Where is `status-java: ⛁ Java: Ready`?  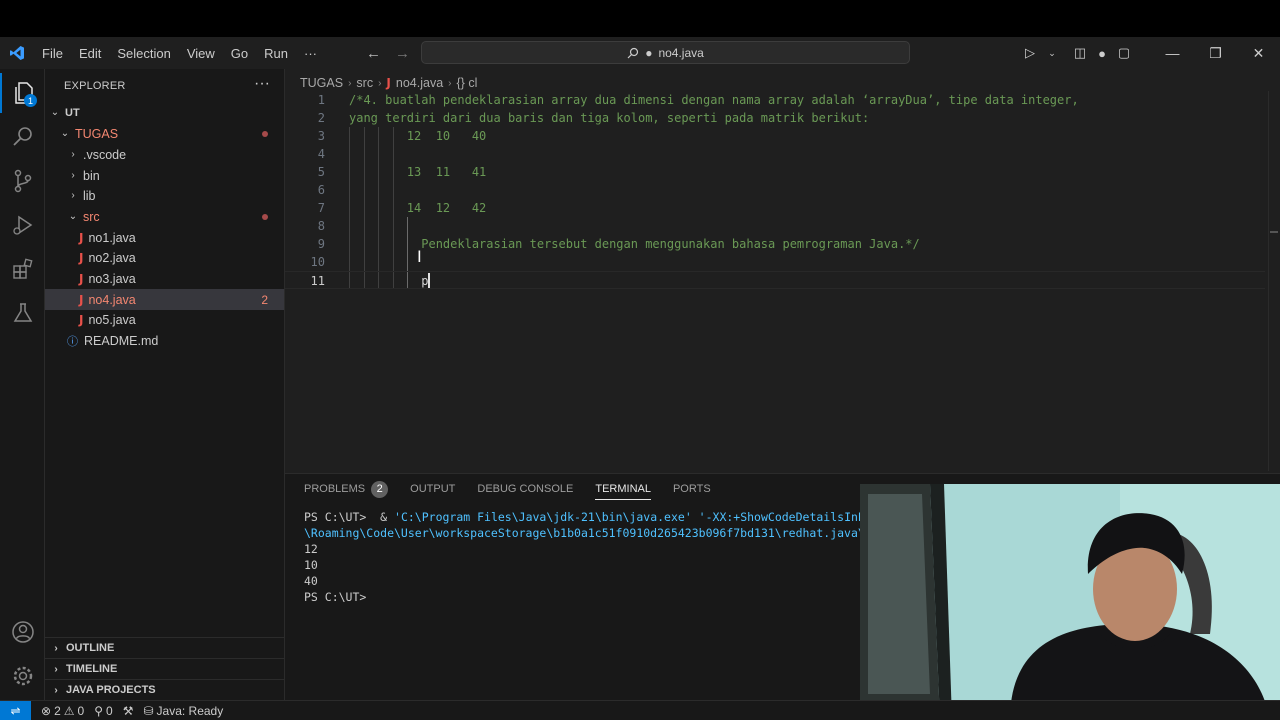
status-java: ⛁ Java: Ready is located at coordinates (183, 711).